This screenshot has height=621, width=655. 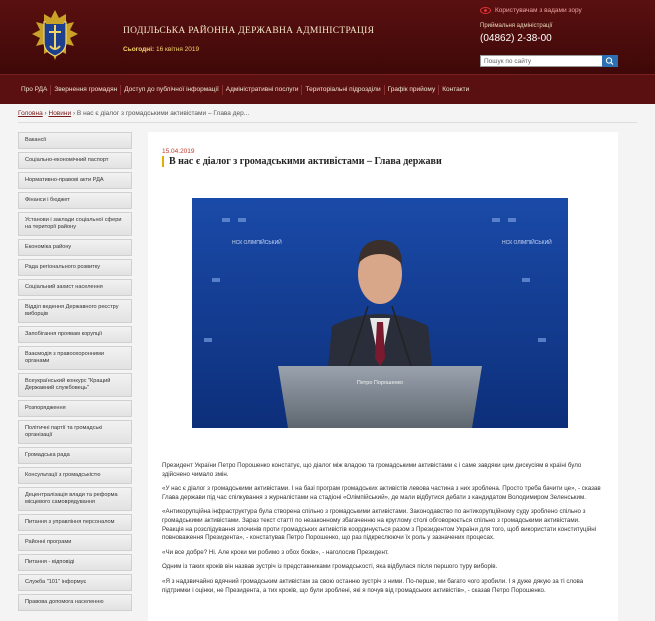 What do you see at coordinates (549, 61) in the screenshot?
I see `search-input: Пошук по сайту` at bounding box center [549, 61].